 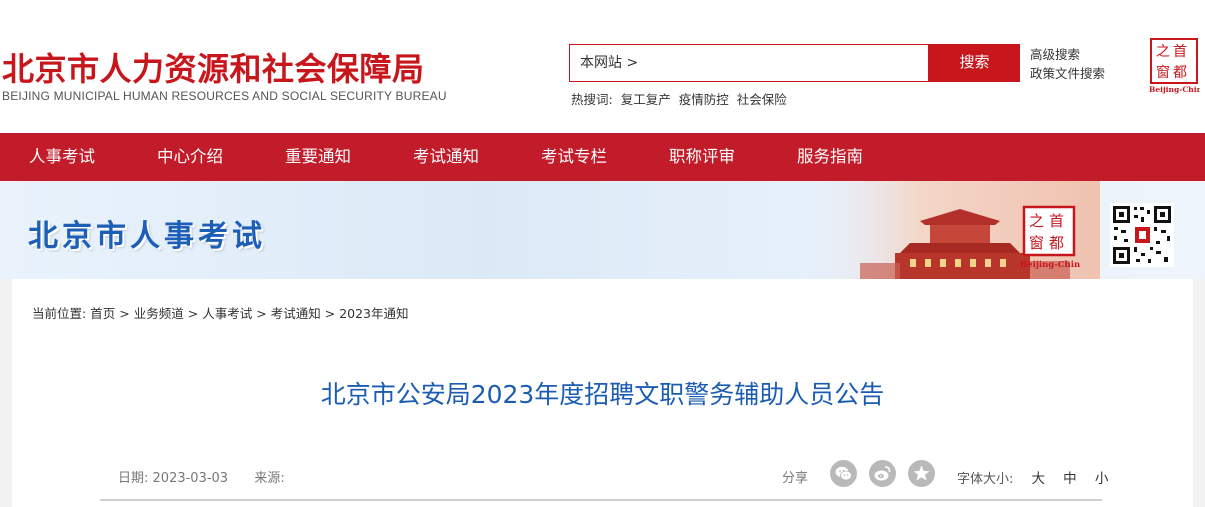 I want to click on nav-item-exam-column: 考试专栏, so click(x=574, y=157).